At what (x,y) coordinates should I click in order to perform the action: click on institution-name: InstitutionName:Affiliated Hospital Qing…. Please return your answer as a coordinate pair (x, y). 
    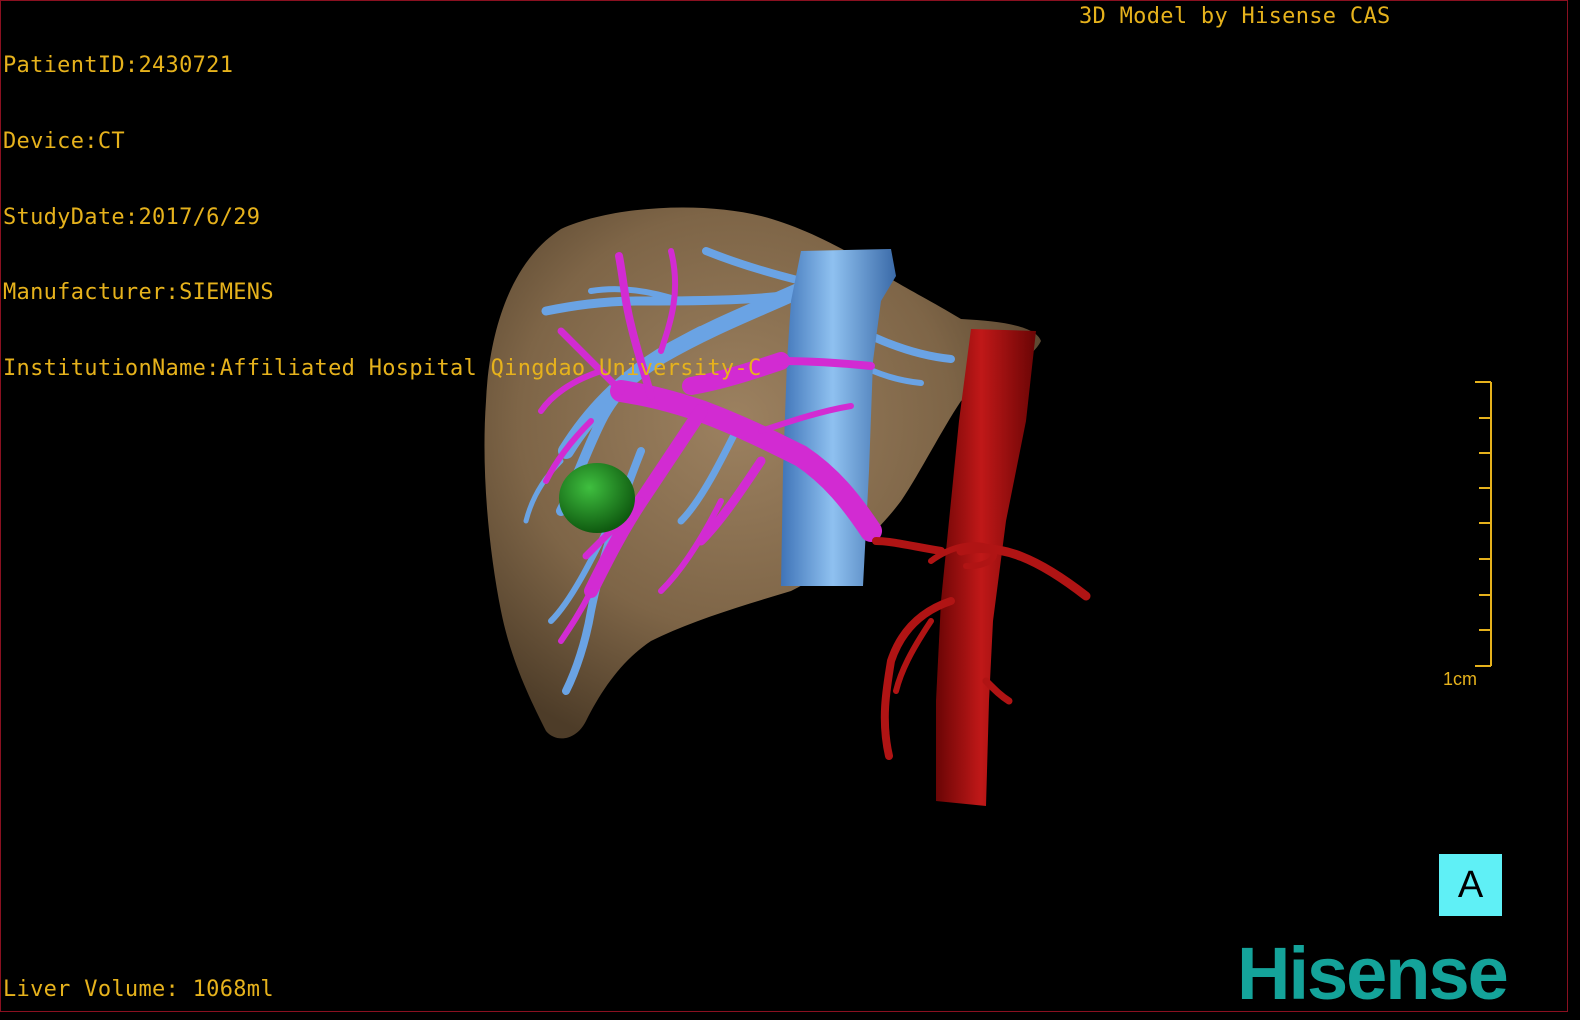
    Looking at the image, I should click on (382, 368).